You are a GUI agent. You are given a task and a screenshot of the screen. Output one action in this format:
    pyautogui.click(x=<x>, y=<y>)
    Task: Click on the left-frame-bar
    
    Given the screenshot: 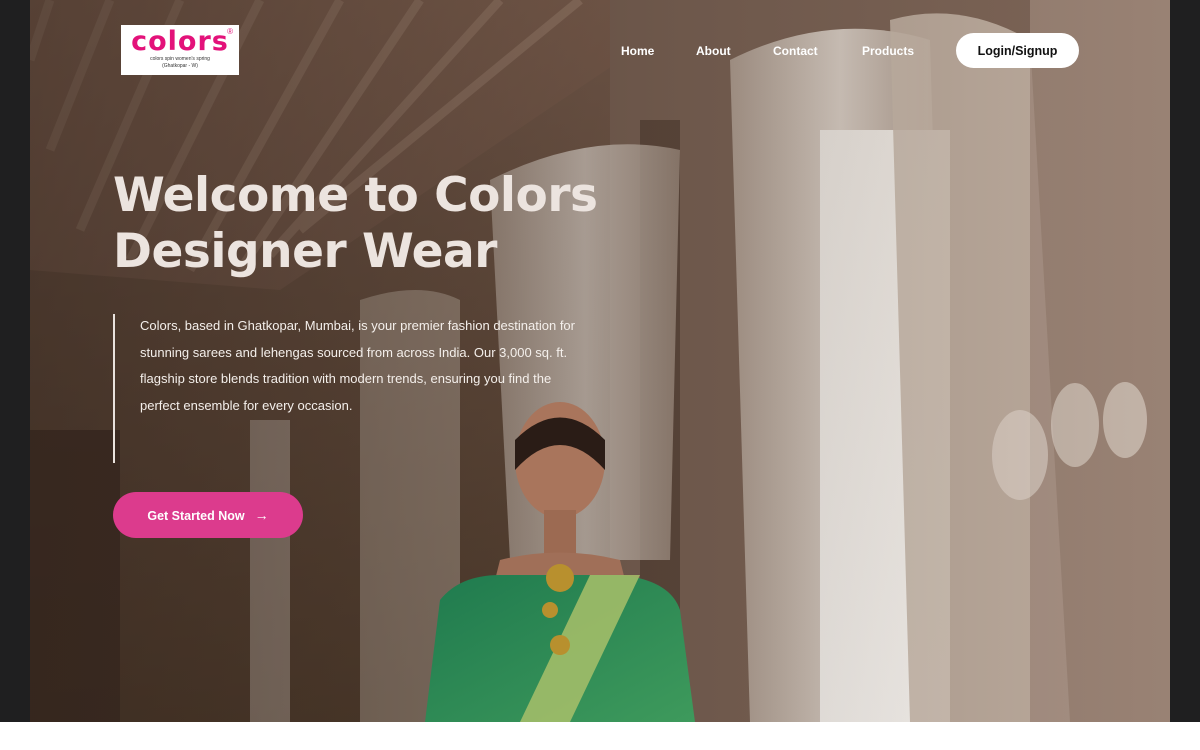 What is the action you would take?
    pyautogui.click(x=15, y=361)
    